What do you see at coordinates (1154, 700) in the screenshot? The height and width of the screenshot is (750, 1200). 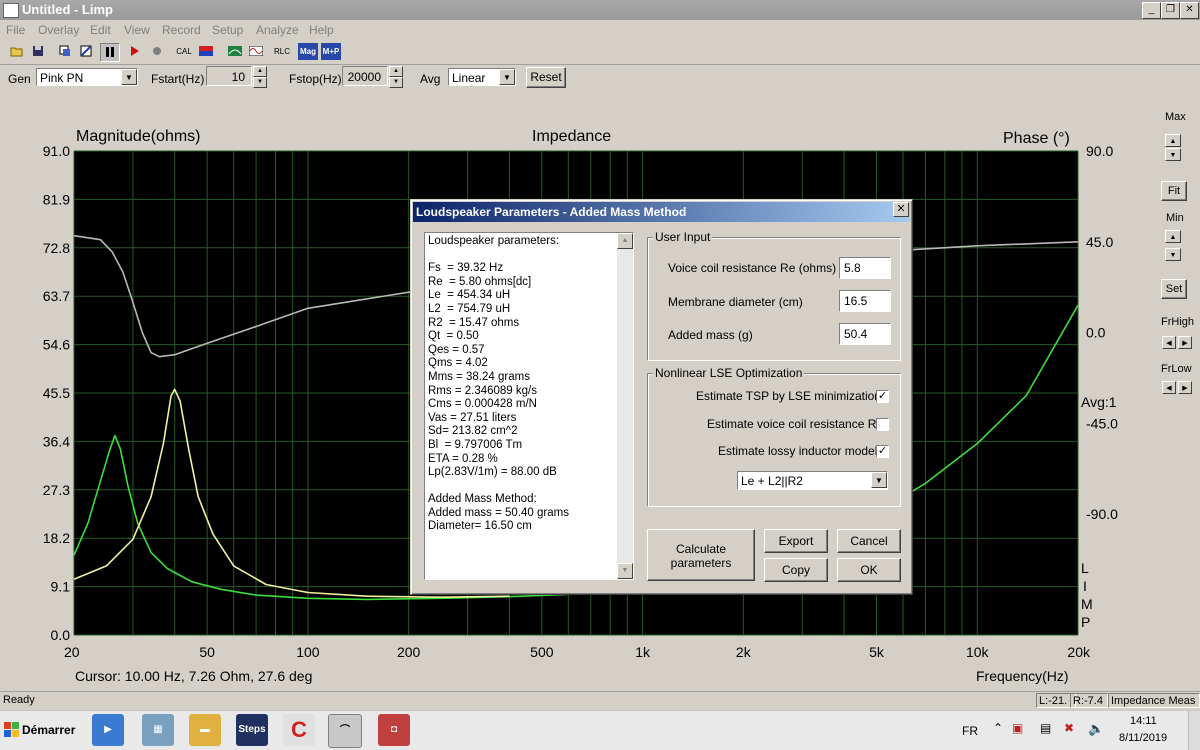 I see `status-mode: Impedance Meas` at bounding box center [1154, 700].